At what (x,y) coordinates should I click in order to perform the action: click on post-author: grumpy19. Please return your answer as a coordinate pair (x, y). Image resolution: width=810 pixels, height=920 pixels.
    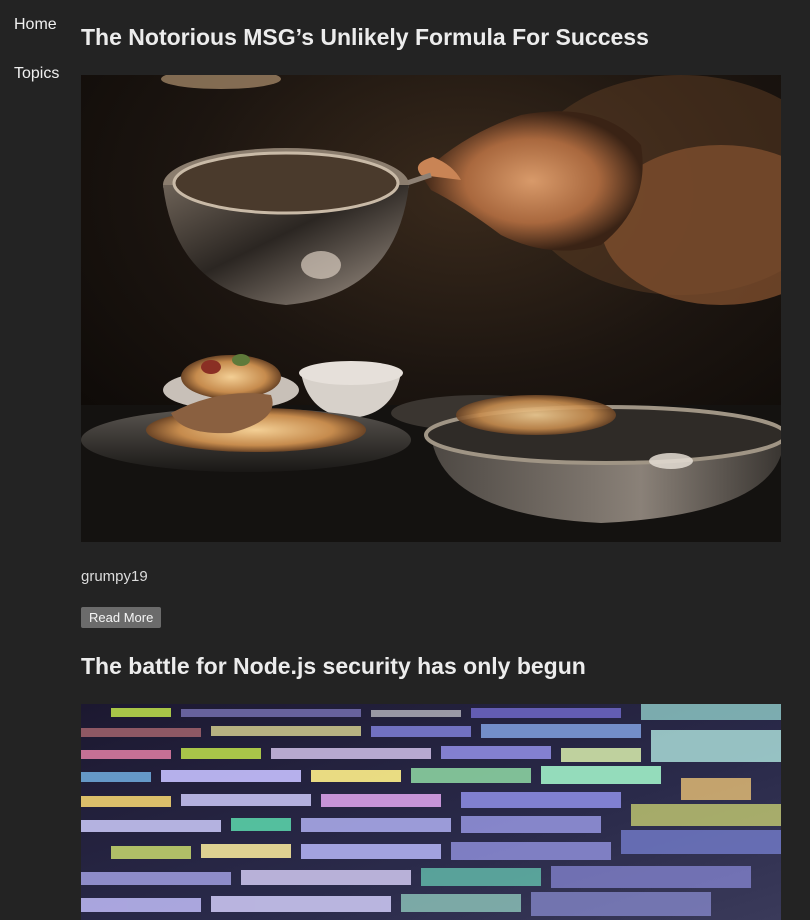
    Looking at the image, I should click on (114, 576).